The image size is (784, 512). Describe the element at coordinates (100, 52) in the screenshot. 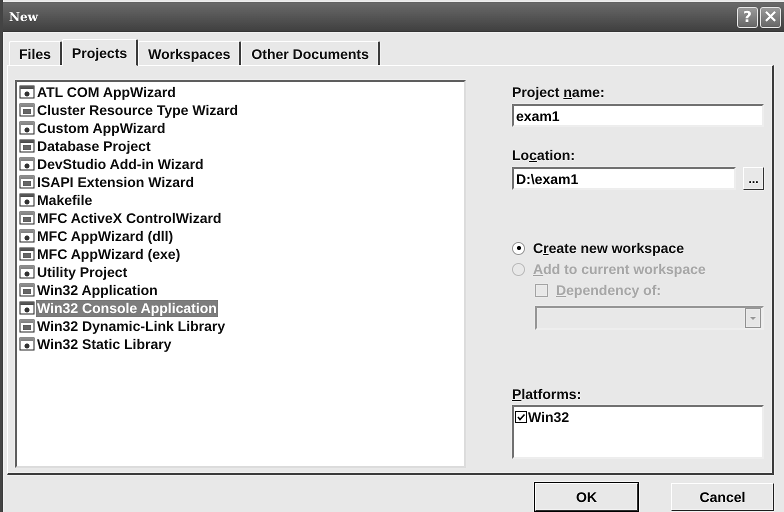

I see `tab: Projects` at that location.